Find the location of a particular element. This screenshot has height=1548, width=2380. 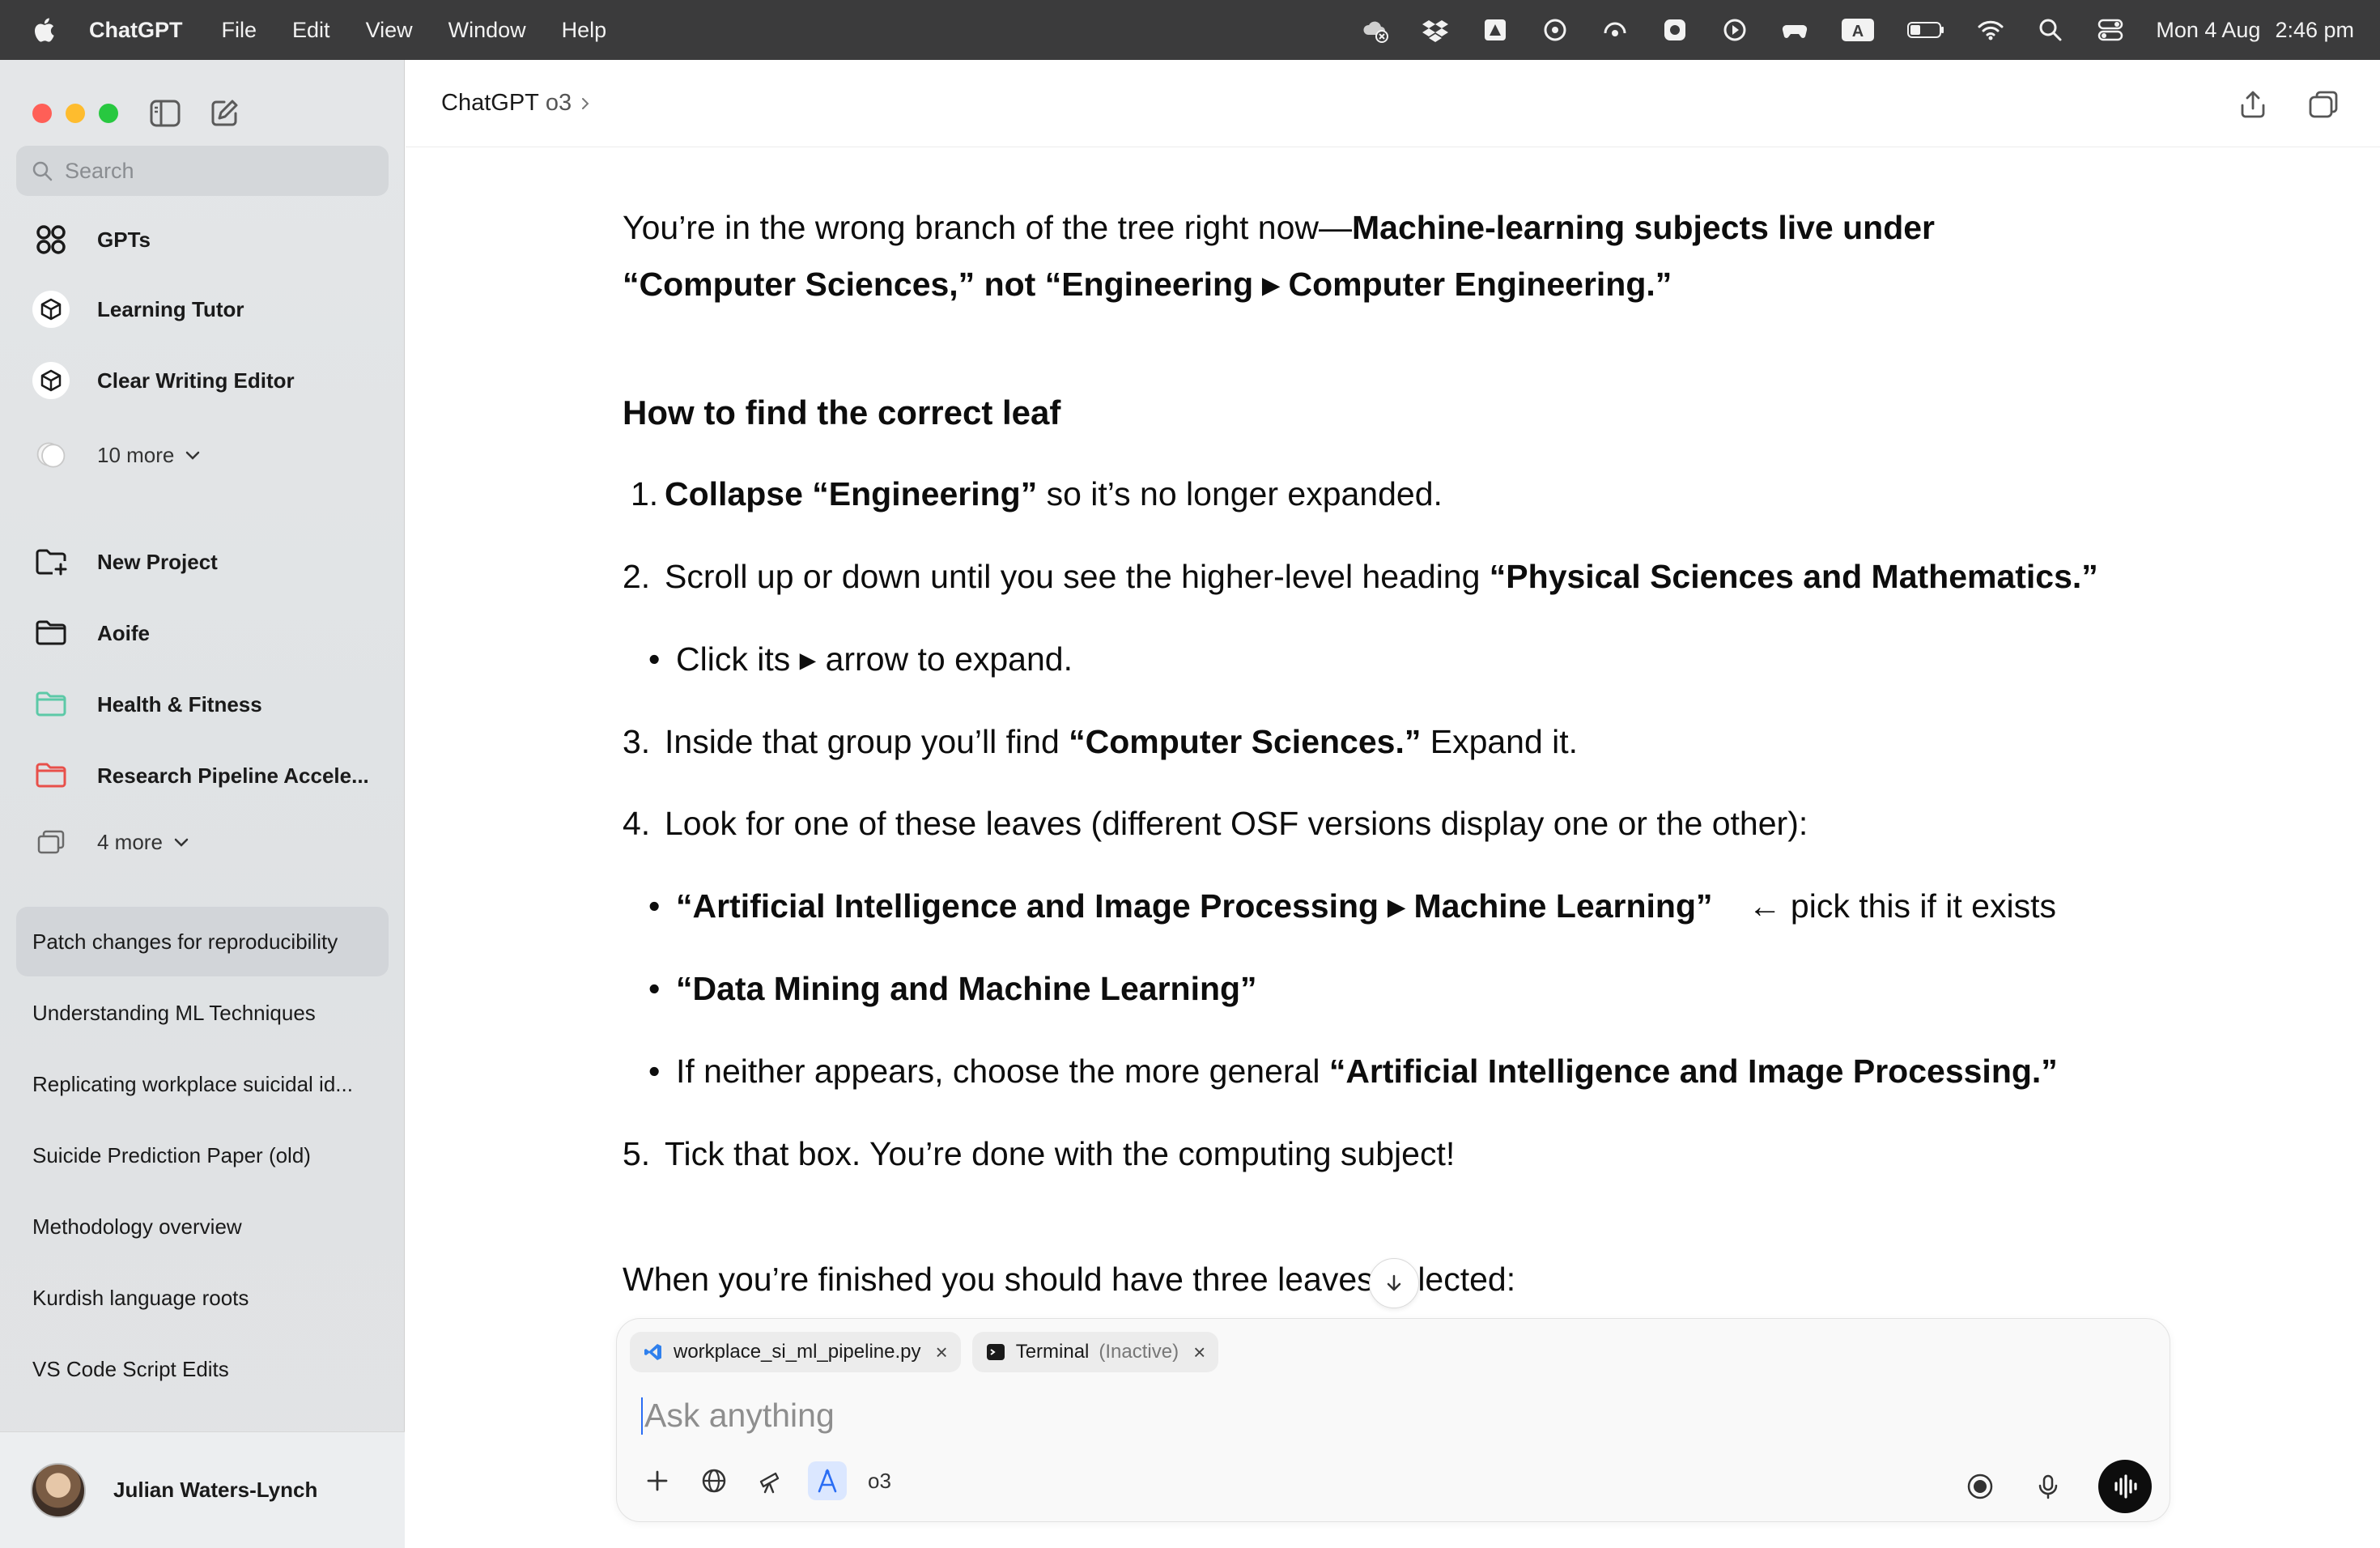

record-button is located at coordinates (1980, 1486).